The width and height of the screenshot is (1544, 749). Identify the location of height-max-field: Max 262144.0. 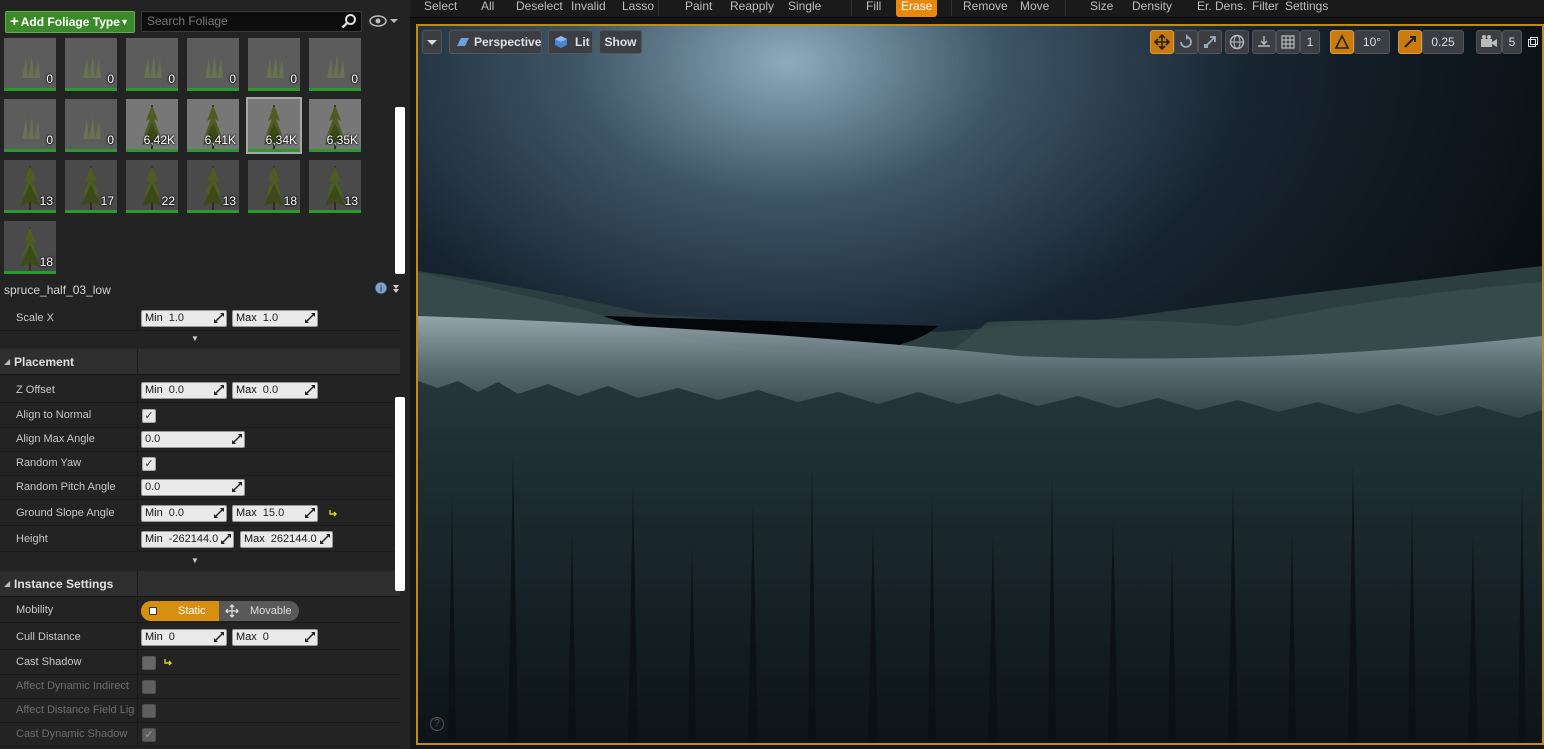
(286, 539).